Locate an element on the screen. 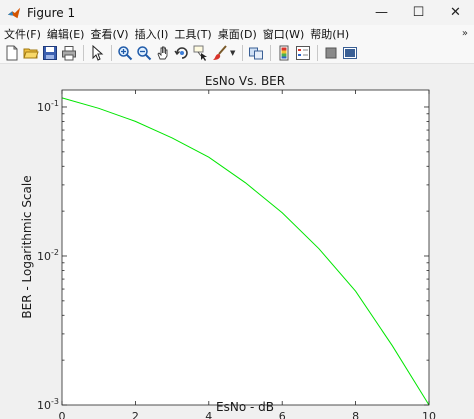  x-axis-label: EsNo - dB is located at coordinates (245, 407).